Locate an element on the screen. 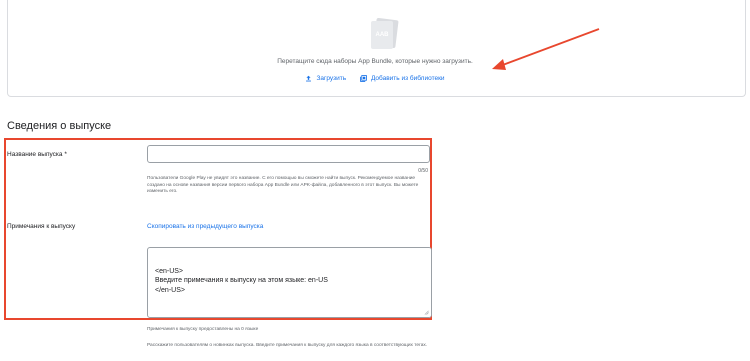  release-name-label: Название выпуска * is located at coordinates (37, 154).